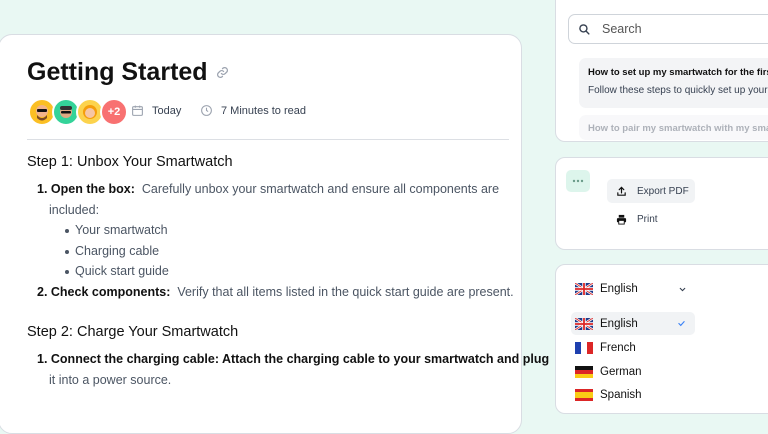  What do you see at coordinates (137, 110) in the screenshot?
I see `calendar-icon` at bounding box center [137, 110].